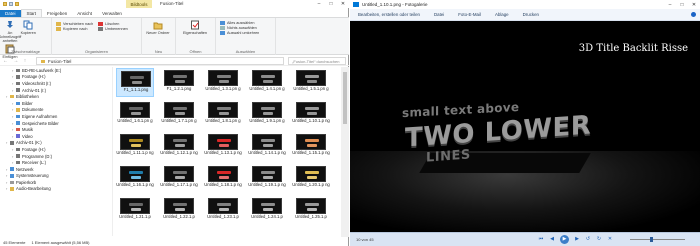 The height and width of the screenshot is (246, 700). Describe the element at coordinates (610, 239) in the screenshot. I see `delete-icon: ✕` at that location.